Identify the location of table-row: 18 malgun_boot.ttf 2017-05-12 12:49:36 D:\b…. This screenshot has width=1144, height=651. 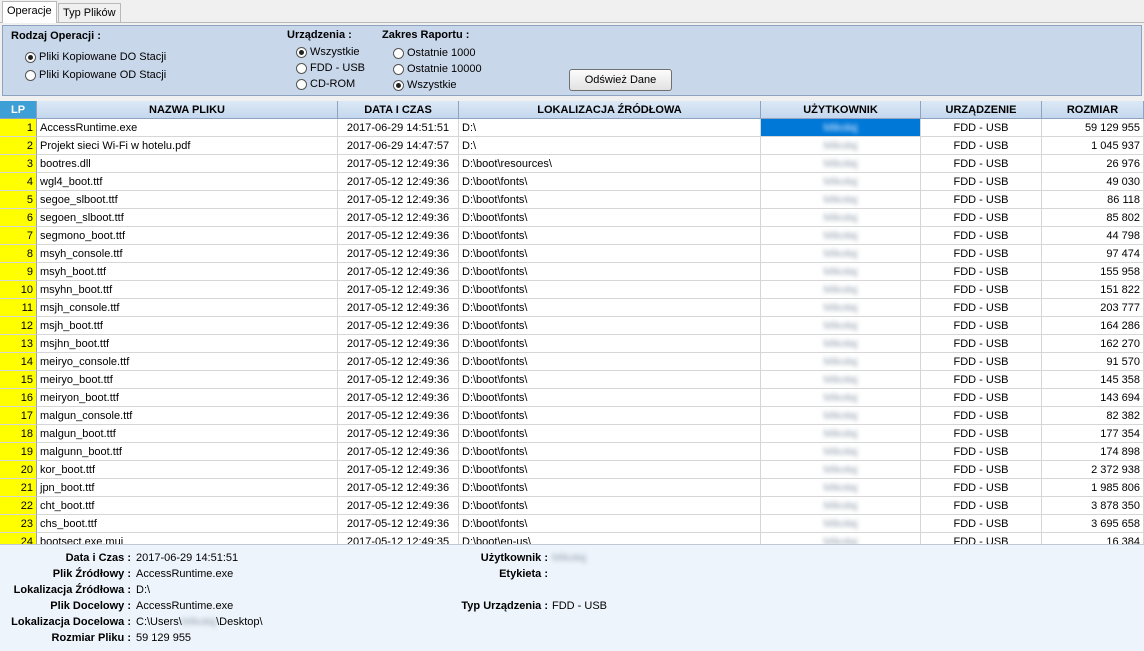
(572, 434).